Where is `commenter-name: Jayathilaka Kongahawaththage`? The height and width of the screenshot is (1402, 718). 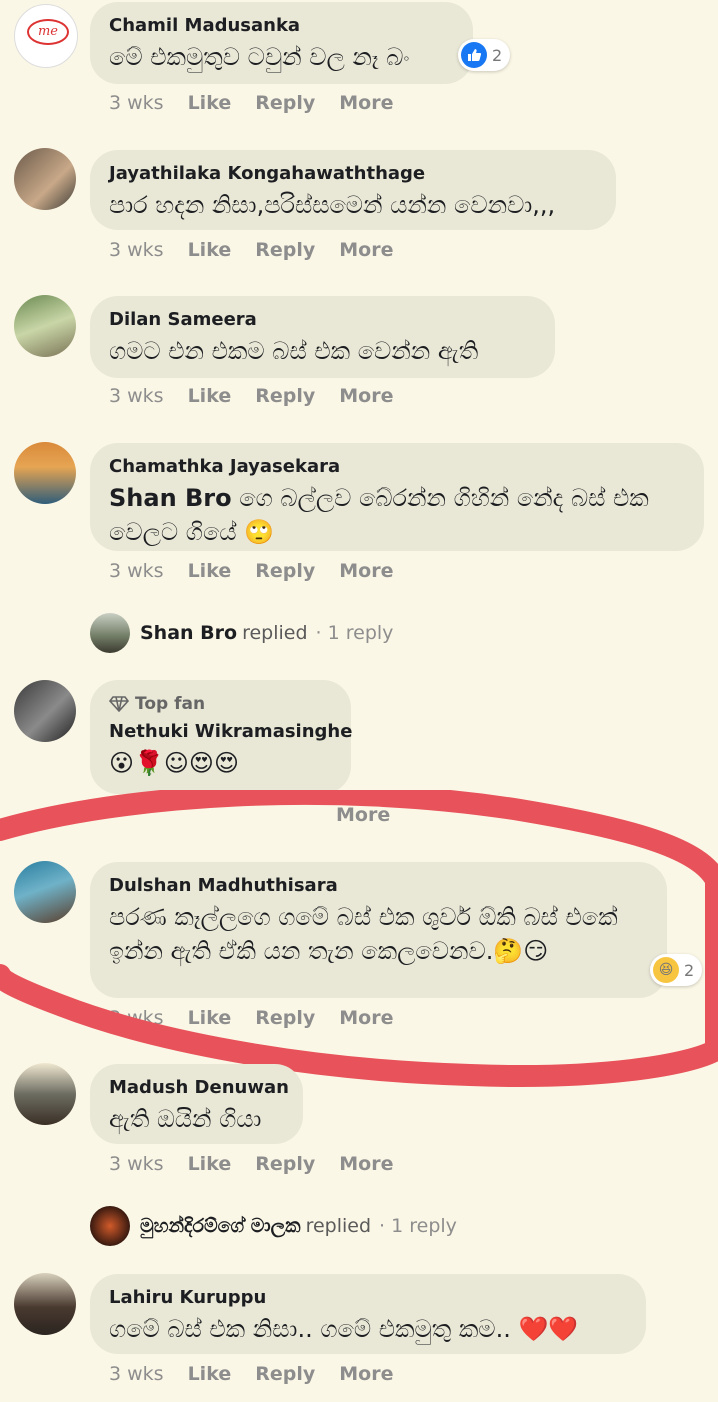 commenter-name: Jayathilaka Kongahawaththage is located at coordinates (352, 174).